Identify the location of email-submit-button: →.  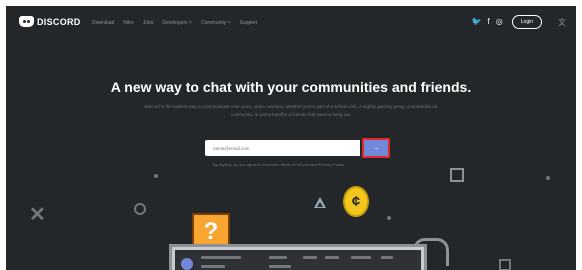
(376, 148).